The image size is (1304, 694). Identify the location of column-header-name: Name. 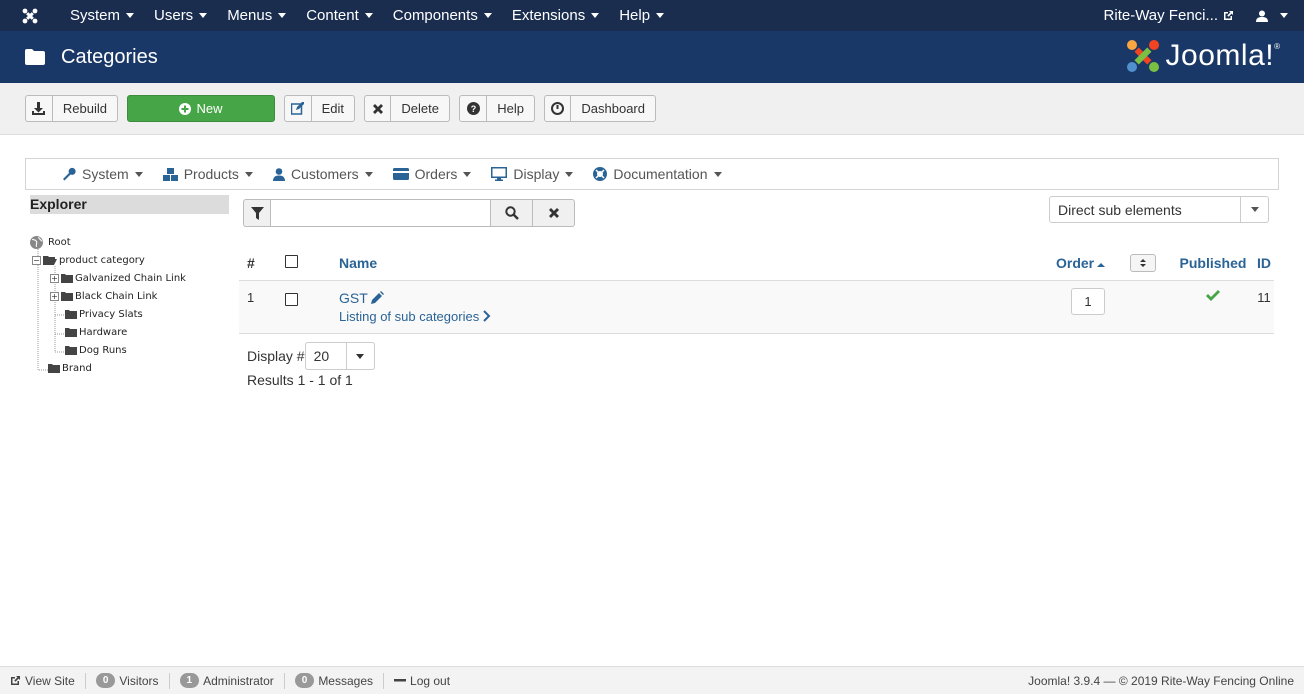
(697, 264).